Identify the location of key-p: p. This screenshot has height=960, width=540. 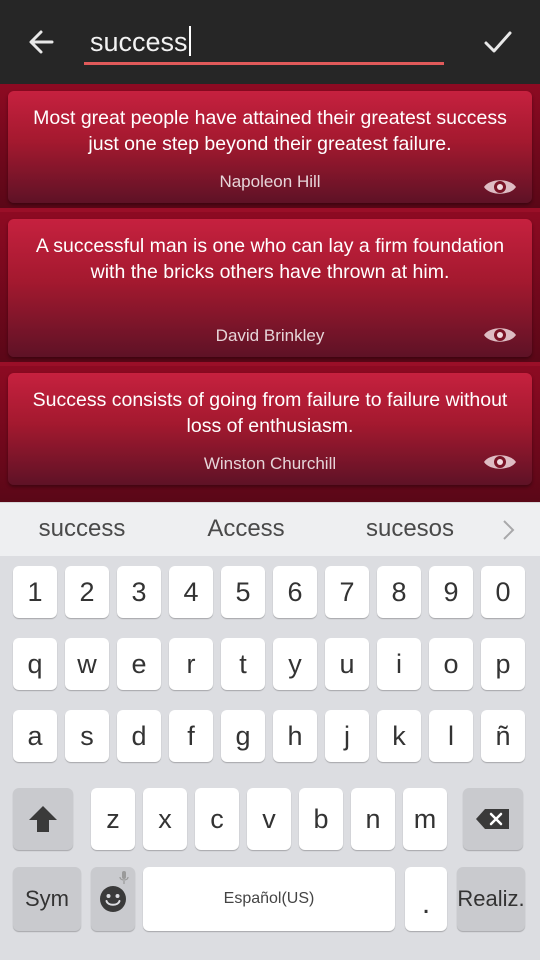
(503, 664).